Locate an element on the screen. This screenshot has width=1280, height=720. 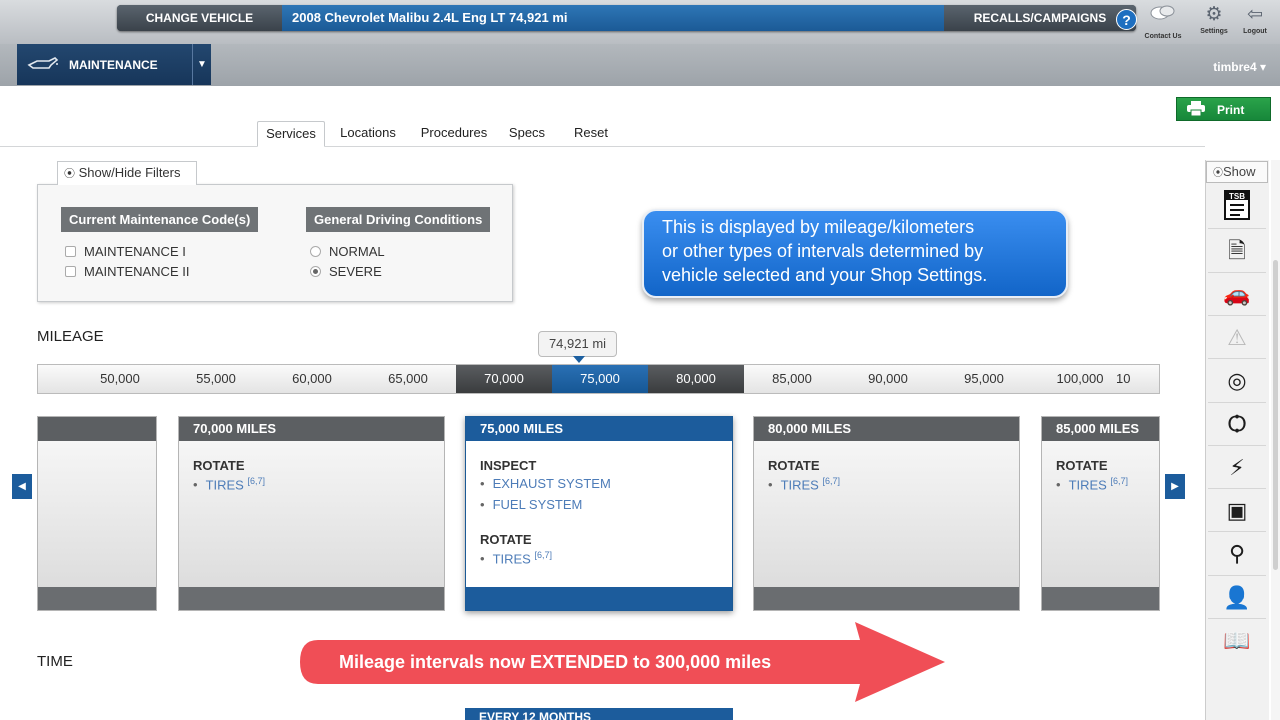
item-link-exhaust-system: • EXHAUST SYSTEM is located at coordinates (545, 483).